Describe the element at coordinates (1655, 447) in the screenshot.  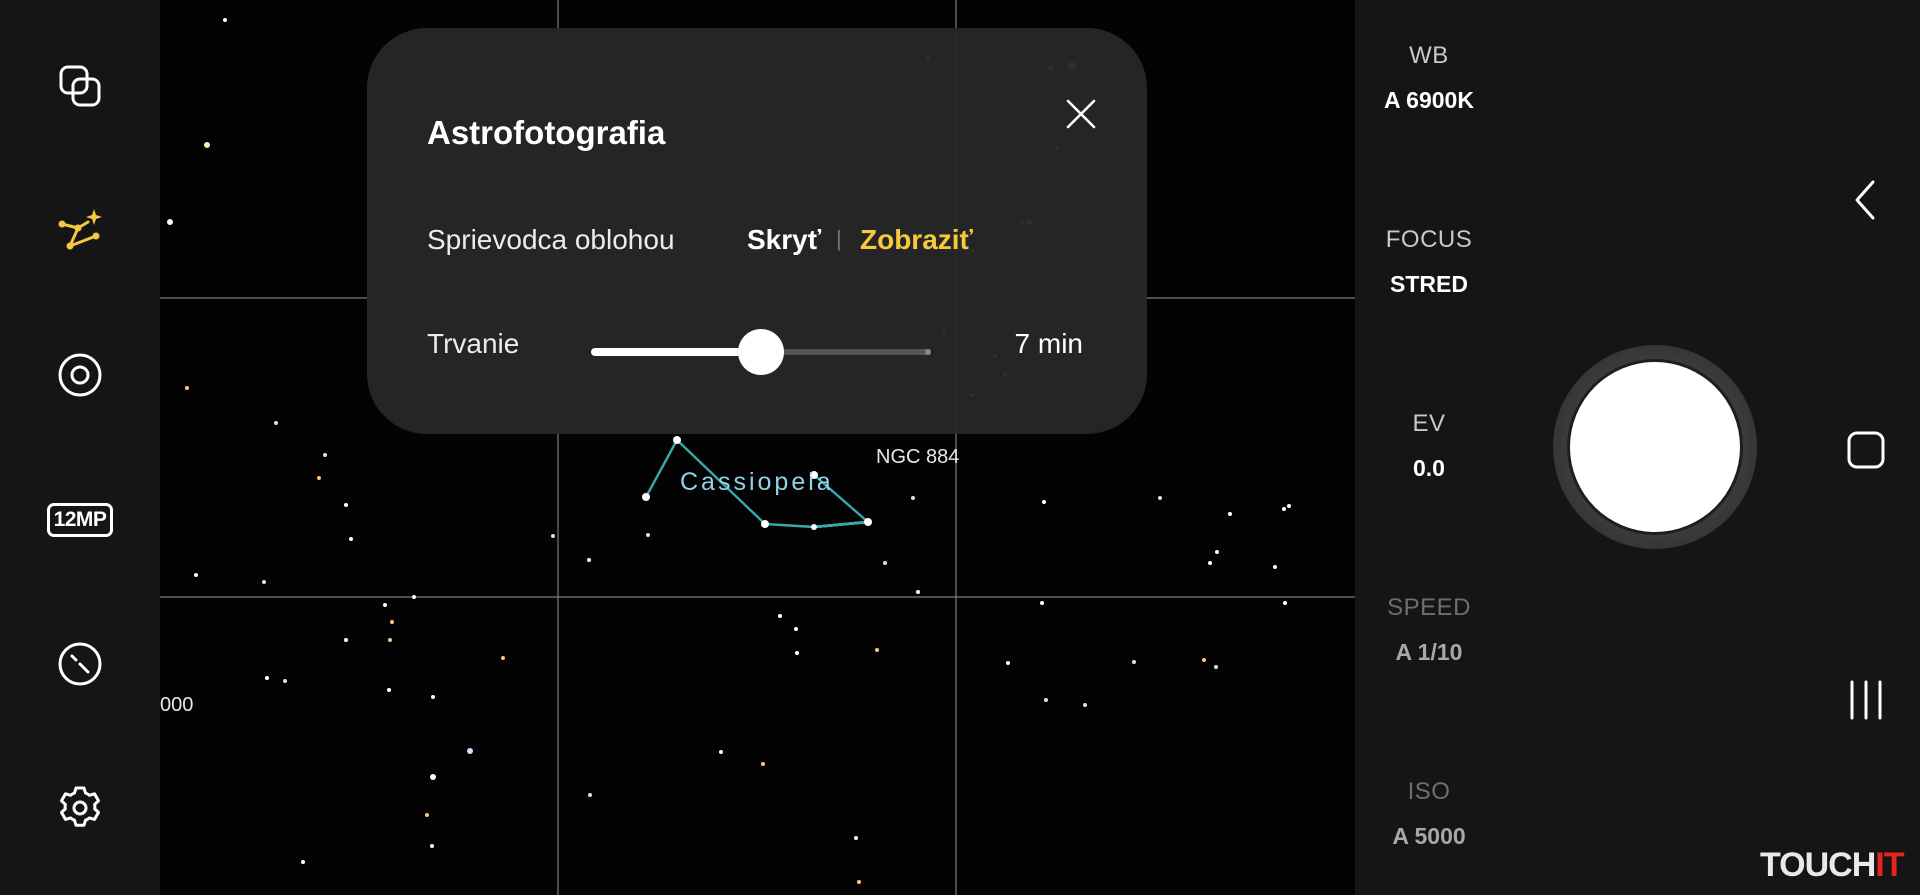
I see `shutter-button` at that location.